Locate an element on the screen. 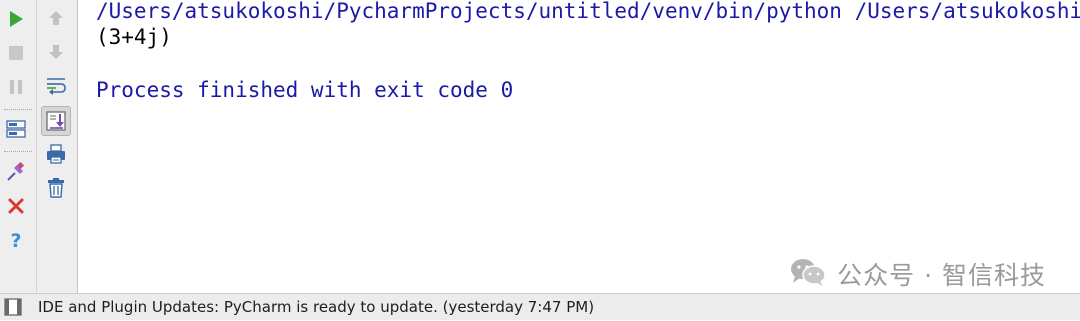 The height and width of the screenshot is (321, 1080). console-program-output: (3+4j) is located at coordinates (134, 37).